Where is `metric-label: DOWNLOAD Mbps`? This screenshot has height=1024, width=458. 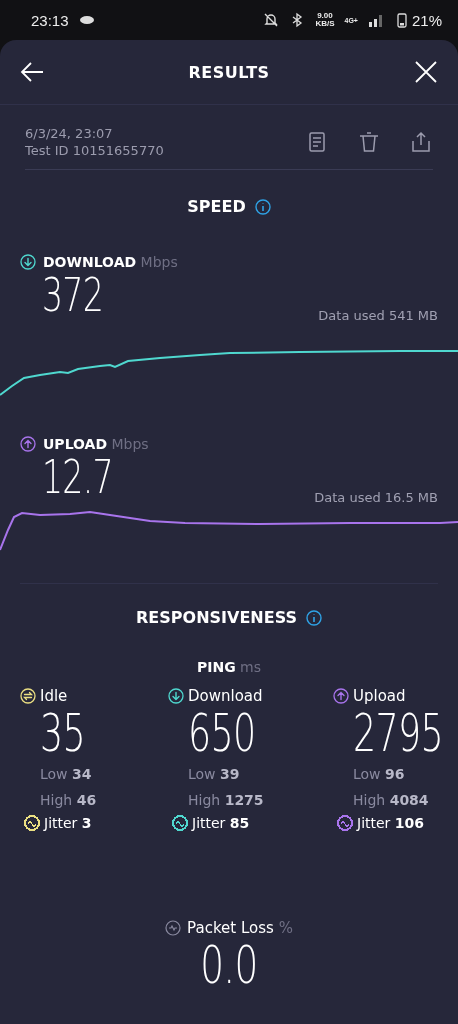 metric-label: DOWNLOAD Mbps is located at coordinates (110, 262).